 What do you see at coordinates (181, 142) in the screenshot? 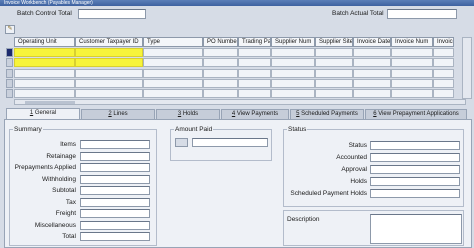
I see `amount-paid-currency-field` at bounding box center [181, 142].